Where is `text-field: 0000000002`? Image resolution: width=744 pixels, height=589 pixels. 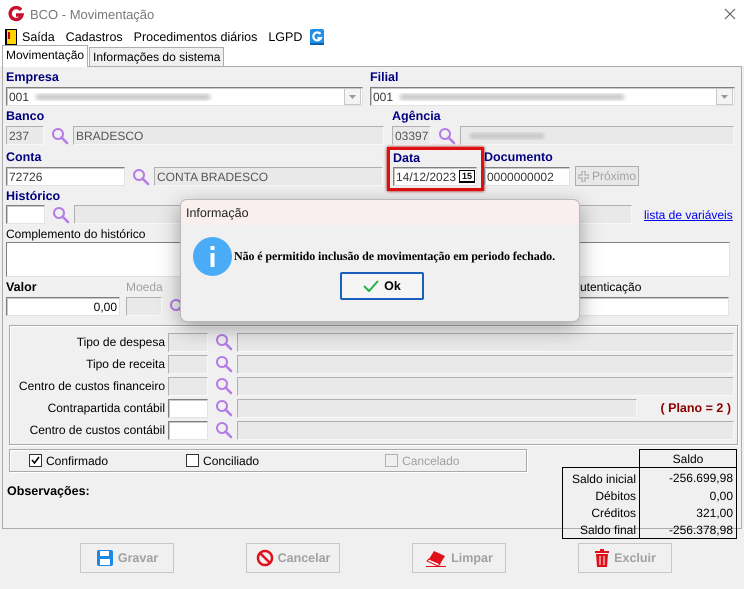
text-field: 0000000002 is located at coordinates (527, 176).